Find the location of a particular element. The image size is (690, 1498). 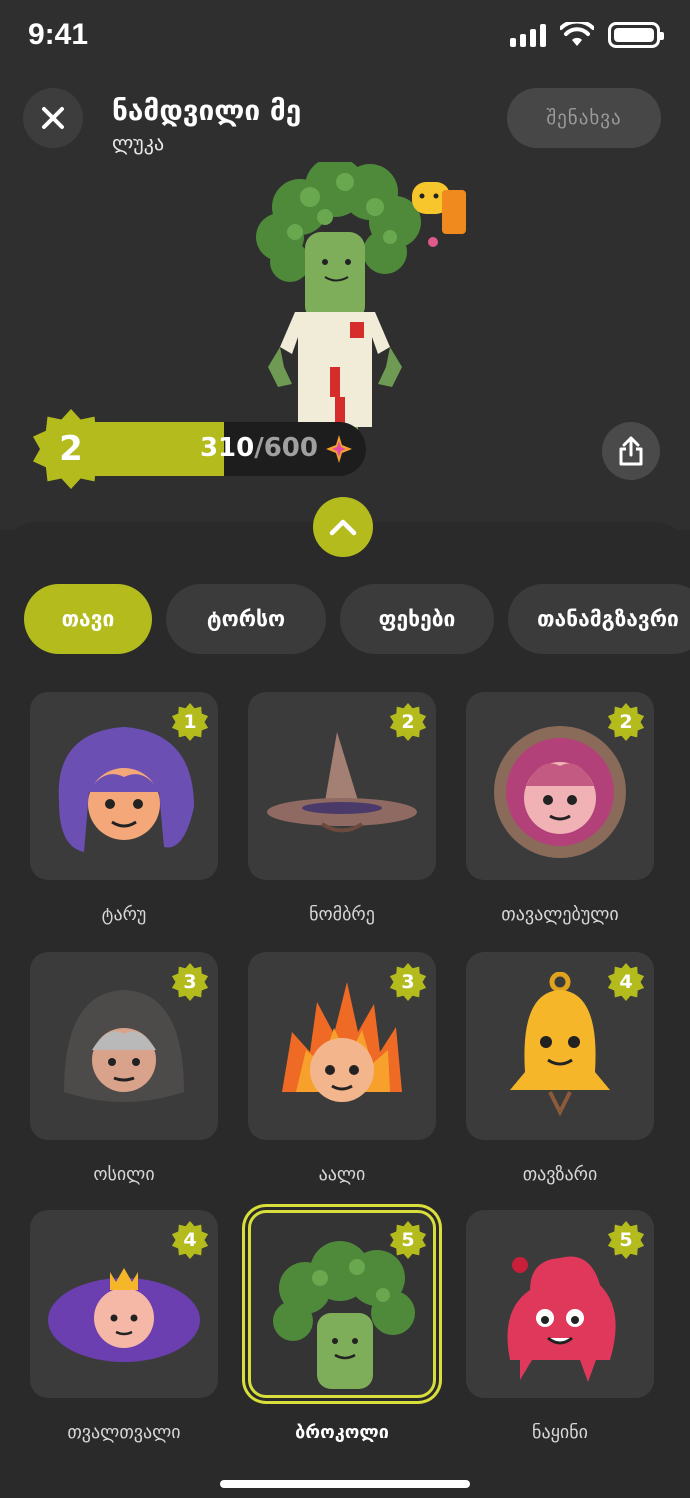

xp-current: 310 is located at coordinates (227, 448).